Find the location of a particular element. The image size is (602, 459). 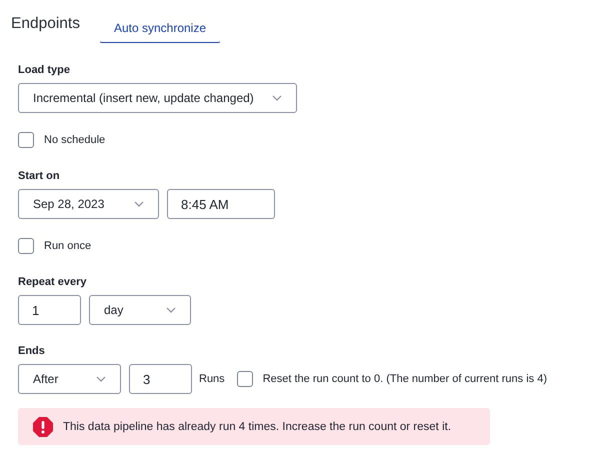

field-label: Load type is located at coordinates (44, 70).